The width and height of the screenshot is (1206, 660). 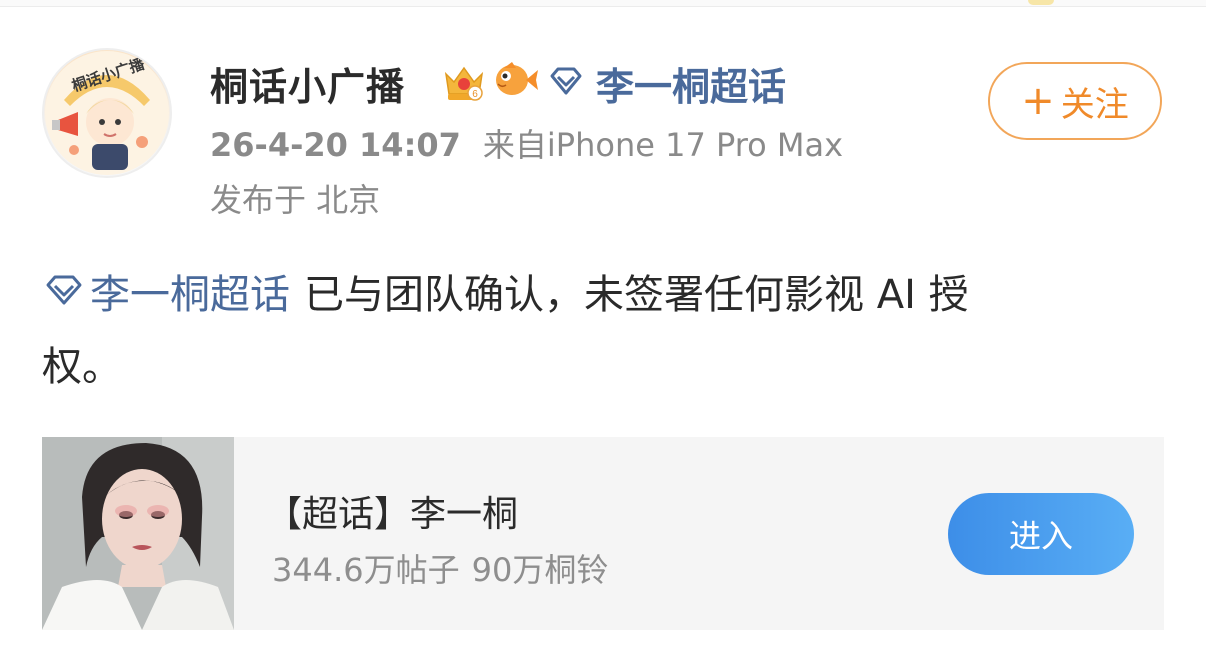 What do you see at coordinates (1041, 534) in the screenshot?
I see `enter-button: 进入` at bounding box center [1041, 534].